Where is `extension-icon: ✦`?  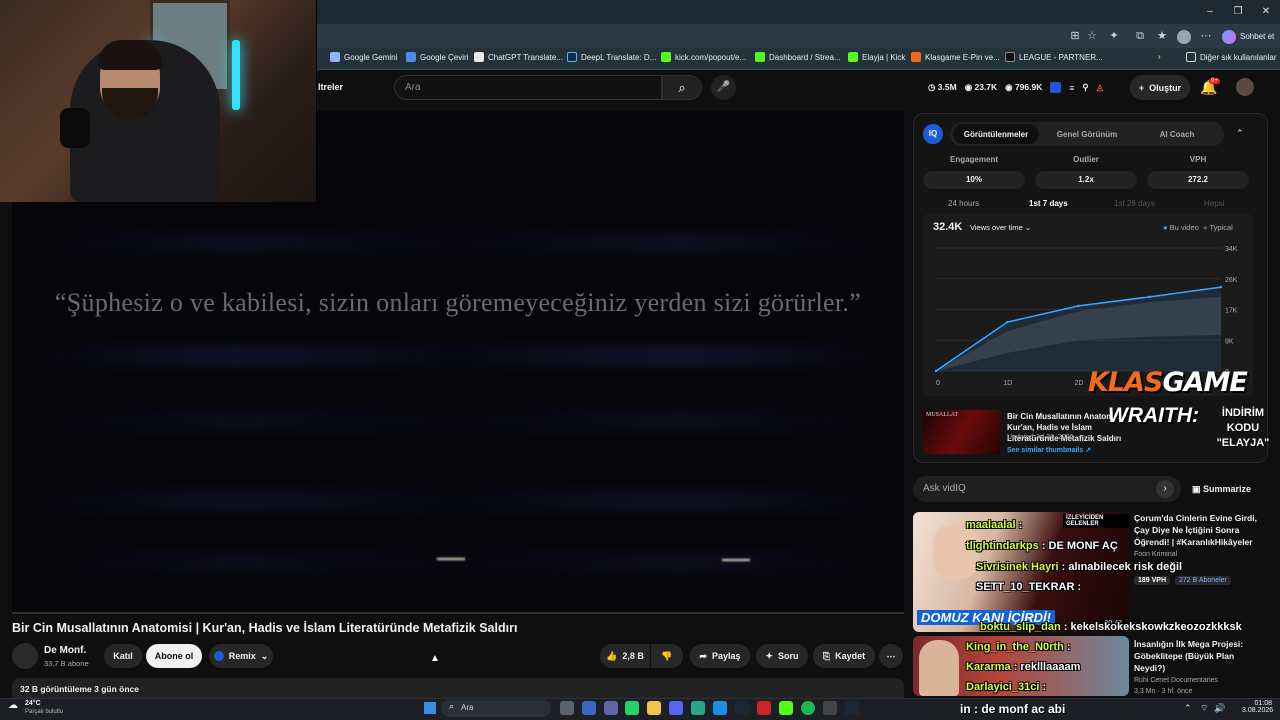 extension-icon: ✦ is located at coordinates (1114, 36).